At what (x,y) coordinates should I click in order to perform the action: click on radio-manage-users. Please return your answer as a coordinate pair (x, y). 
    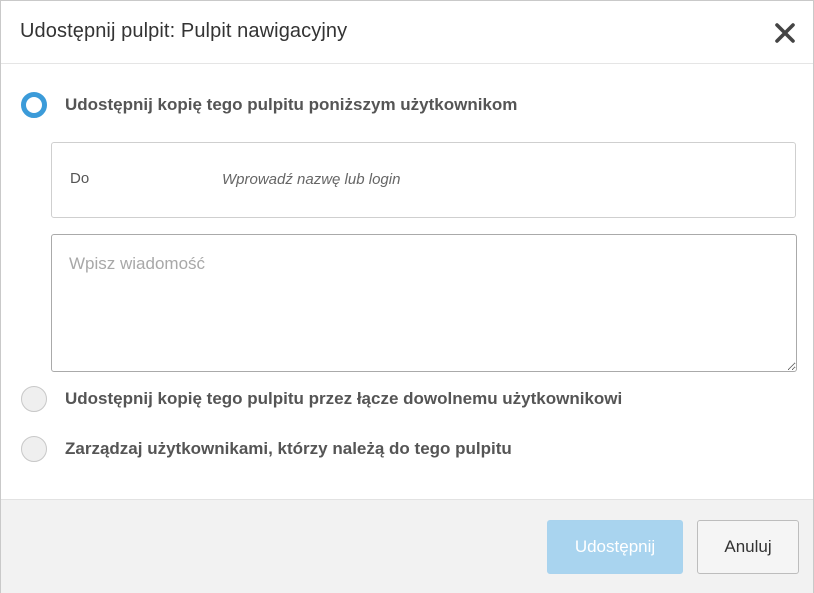
    Looking at the image, I should click on (34, 449).